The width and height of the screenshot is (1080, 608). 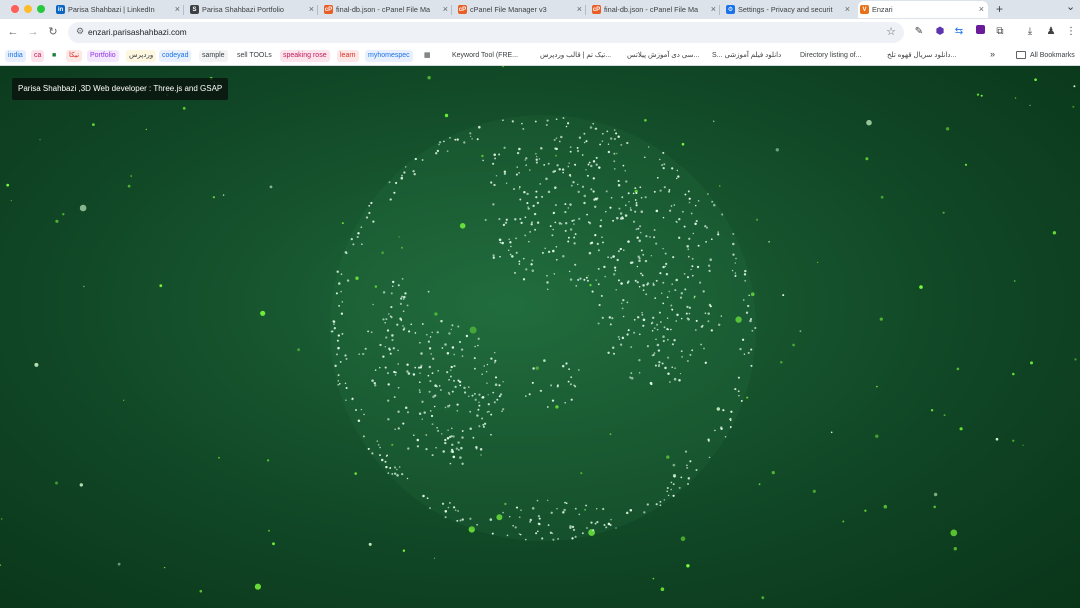 I want to click on forward-button: →, so click(x=33, y=32).